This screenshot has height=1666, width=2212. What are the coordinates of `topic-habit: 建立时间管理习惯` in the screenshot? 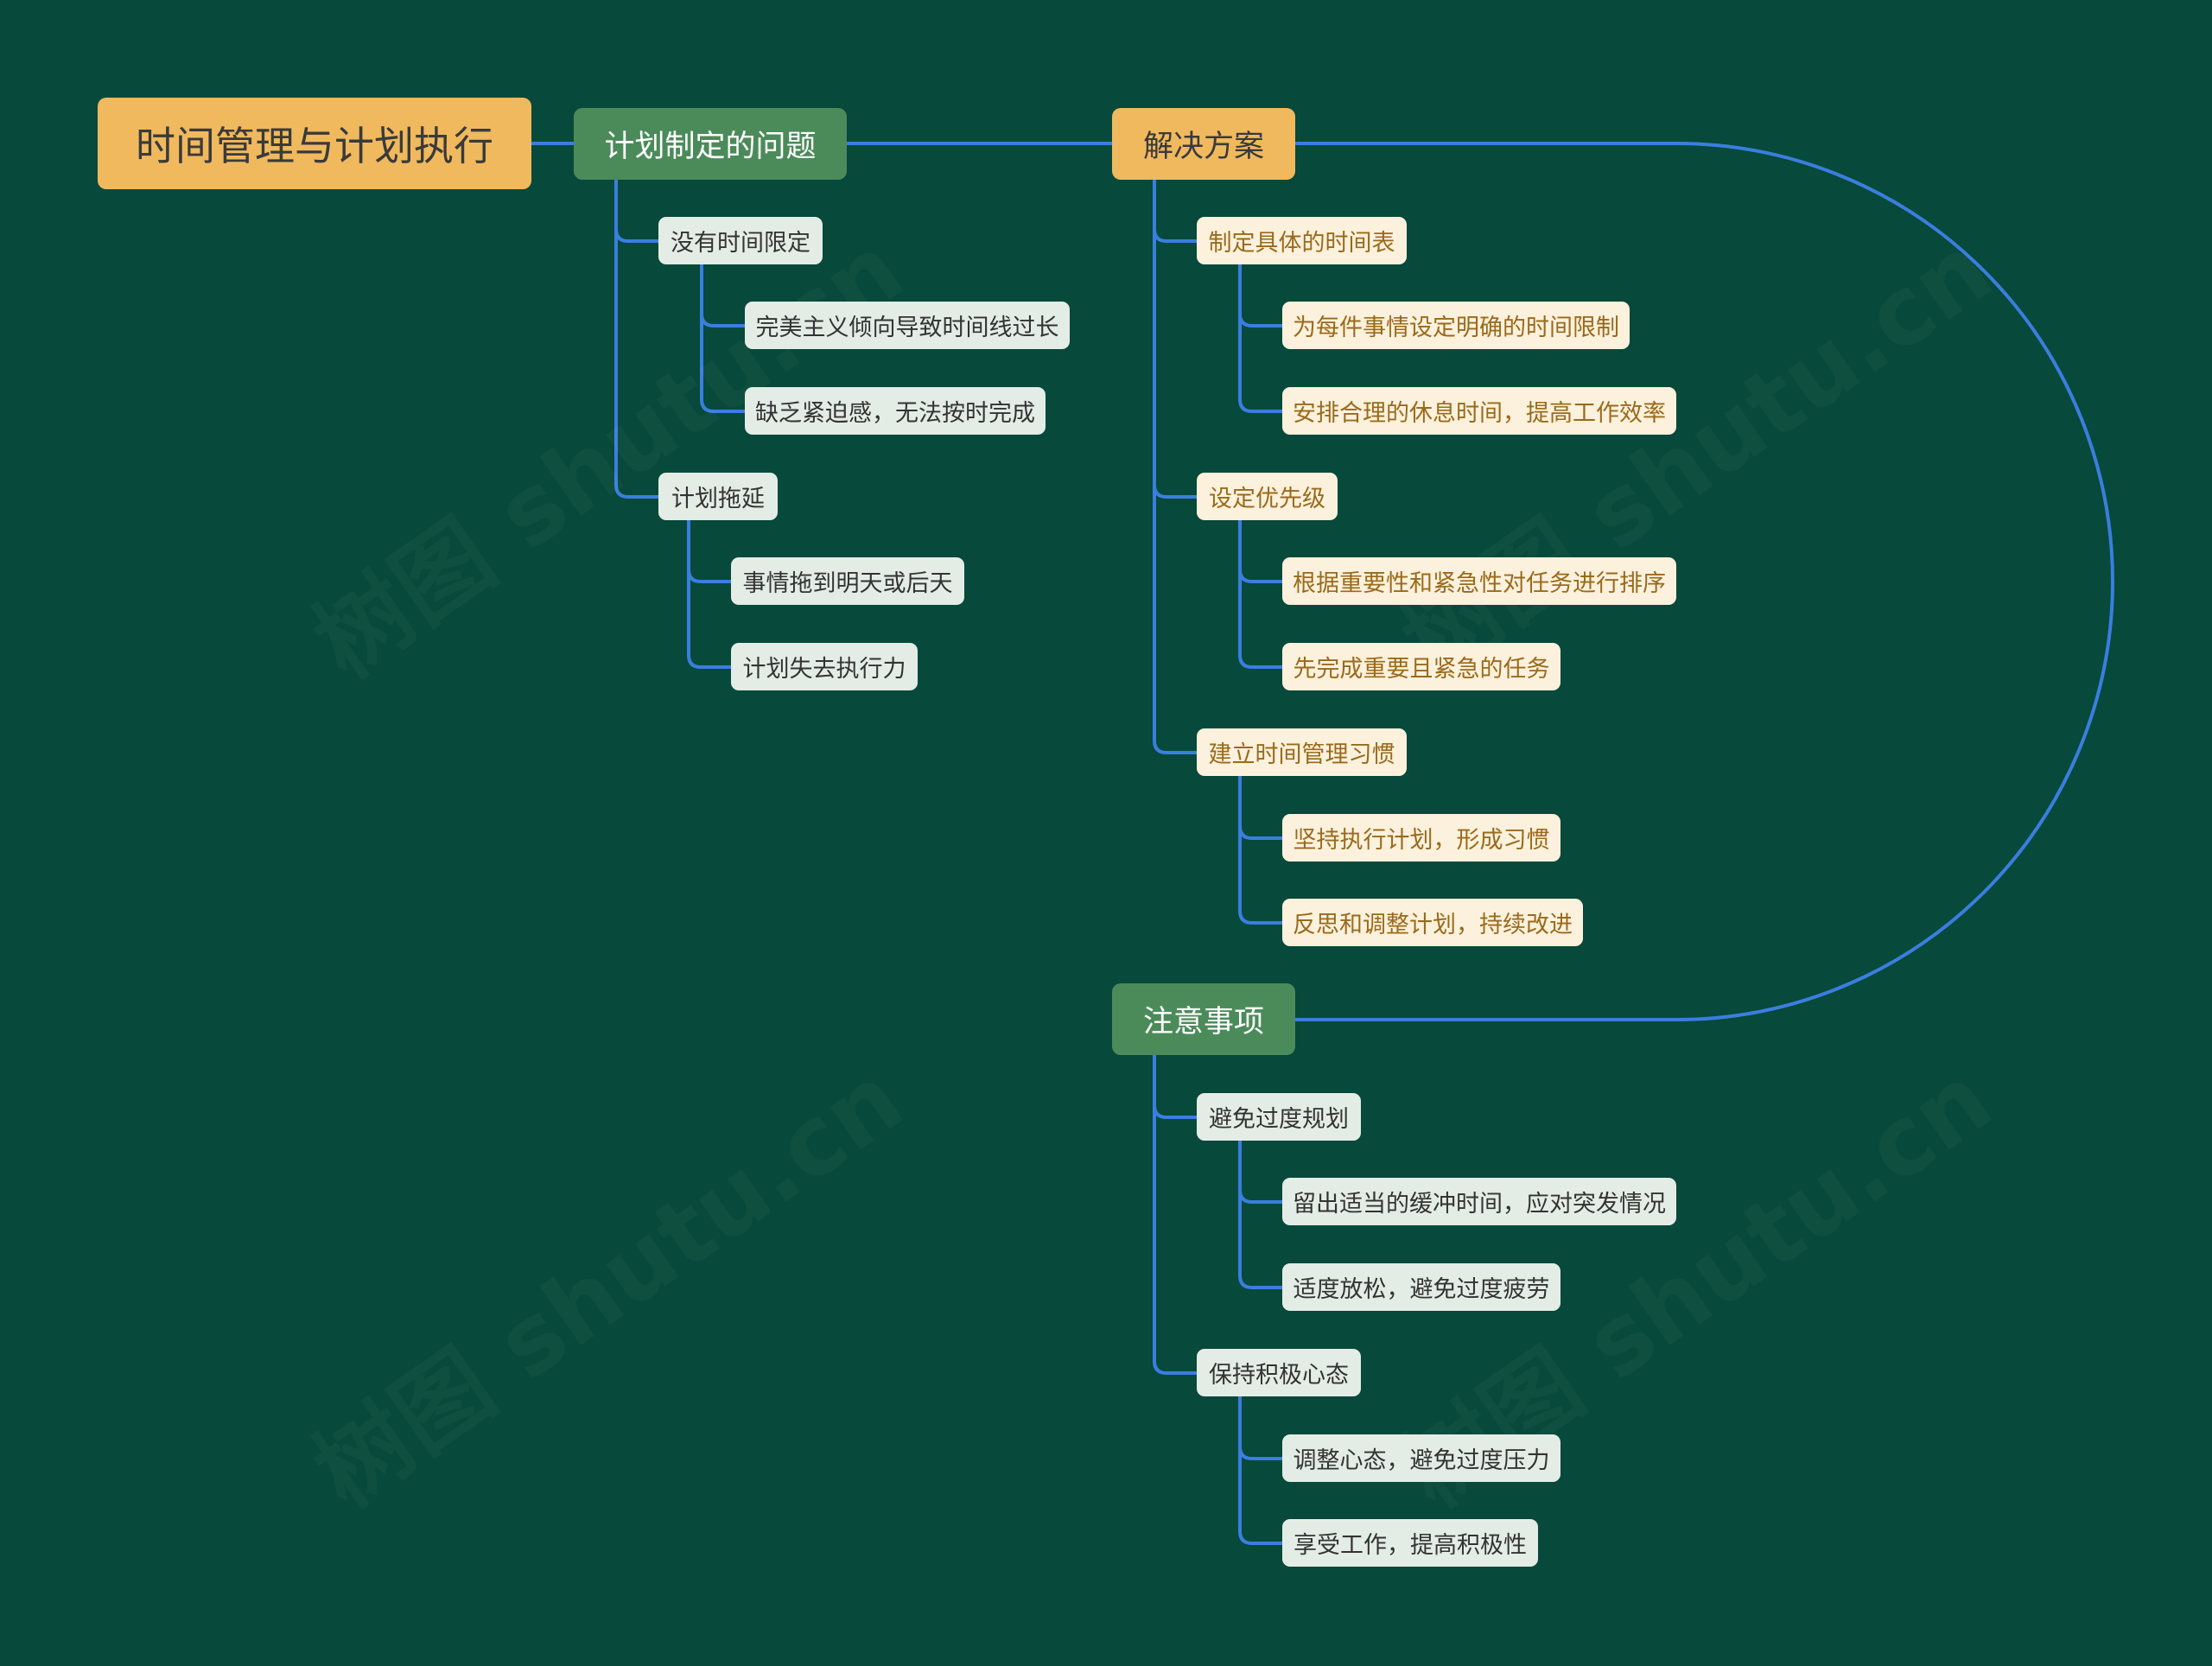 It's located at (1302, 752).